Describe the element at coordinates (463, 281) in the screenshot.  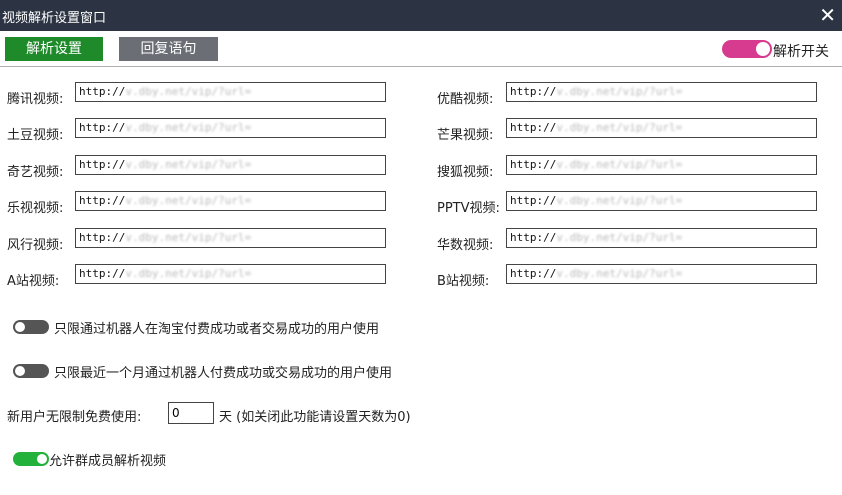
I see `label-bilibili: B站视频:` at that location.